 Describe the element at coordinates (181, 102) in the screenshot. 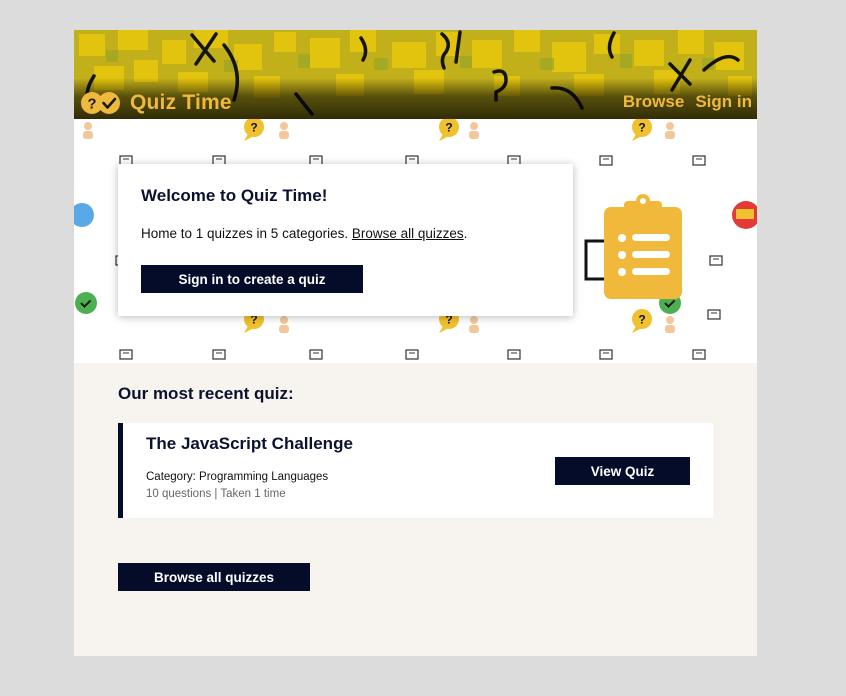

I see `app-name: Quiz Time` at that location.